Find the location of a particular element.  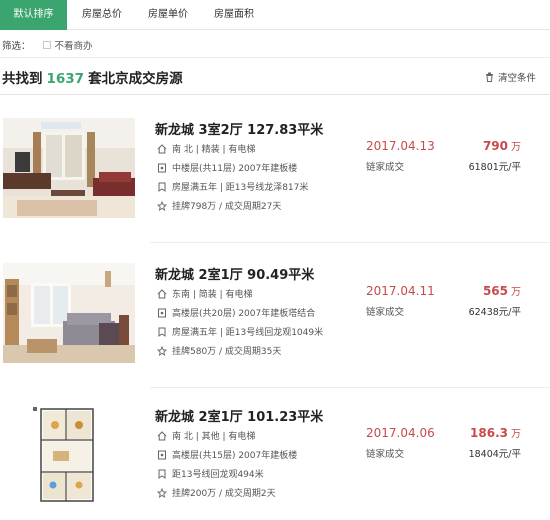

house-info: 南 北 | 精装 | 有电梯 is located at coordinates (205, 148).